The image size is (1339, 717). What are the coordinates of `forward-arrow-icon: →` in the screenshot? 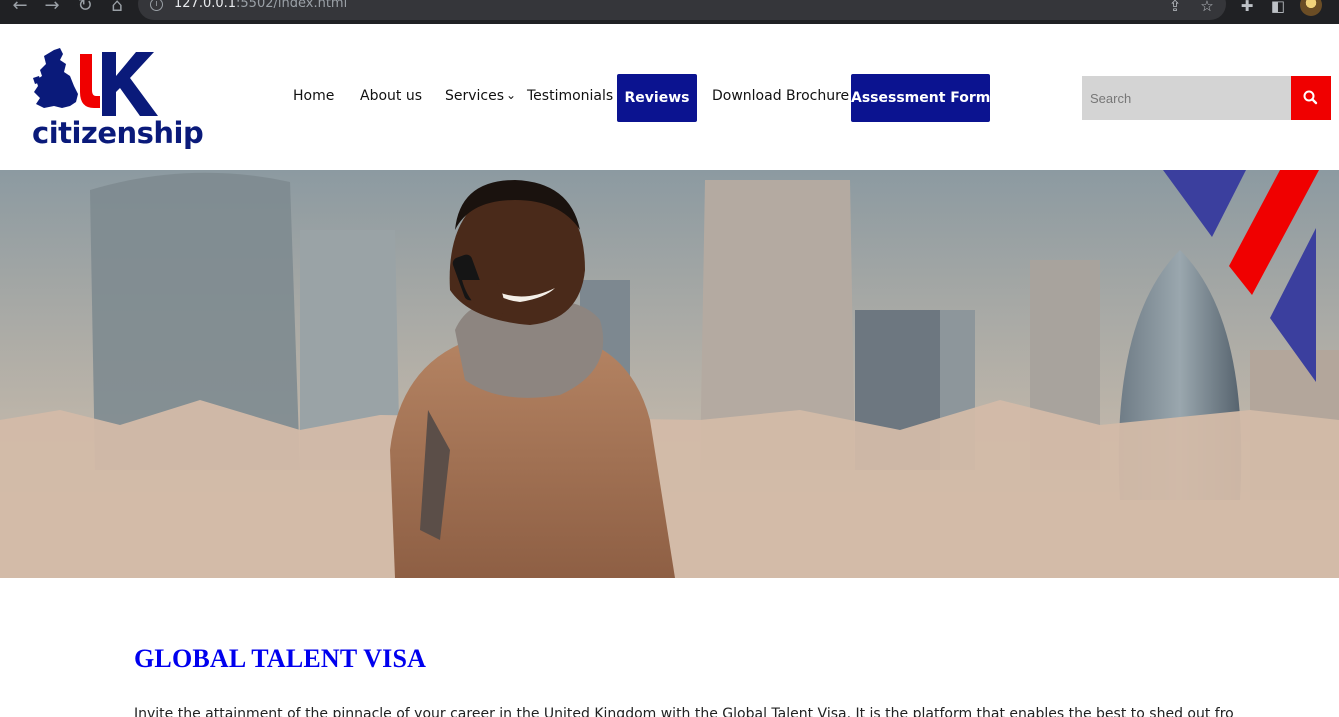 It's located at (52, 8).